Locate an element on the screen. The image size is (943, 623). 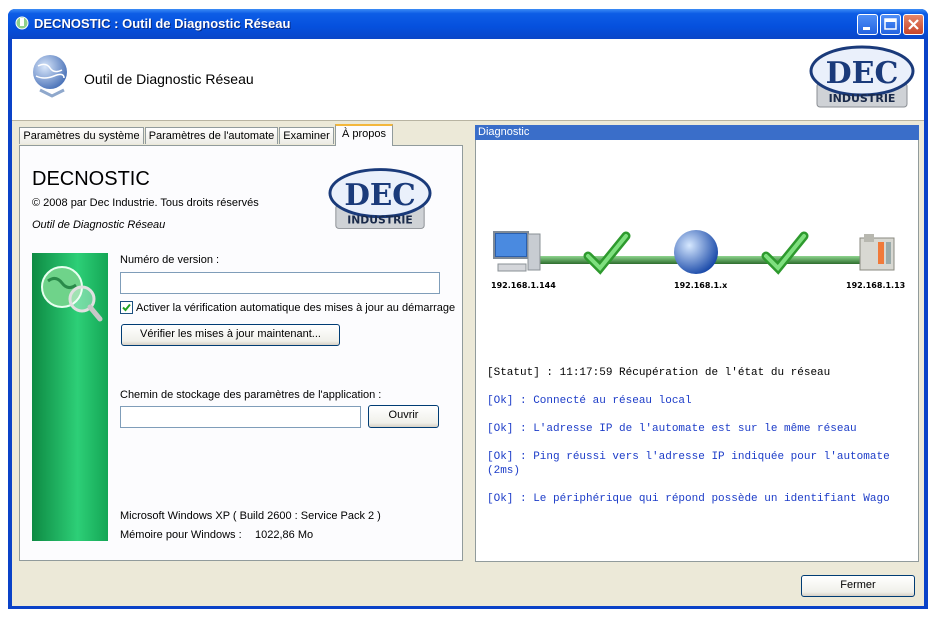
close-icon is located at coordinates (913, 24).